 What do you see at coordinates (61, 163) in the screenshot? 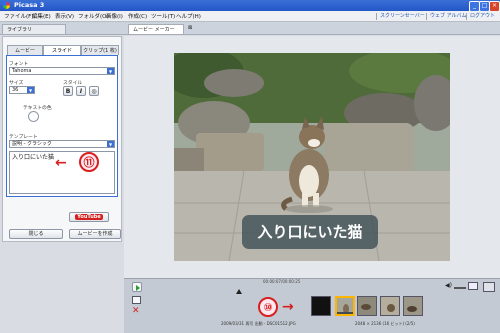
I see `left-arrow-icon: ←` at bounding box center [61, 163].